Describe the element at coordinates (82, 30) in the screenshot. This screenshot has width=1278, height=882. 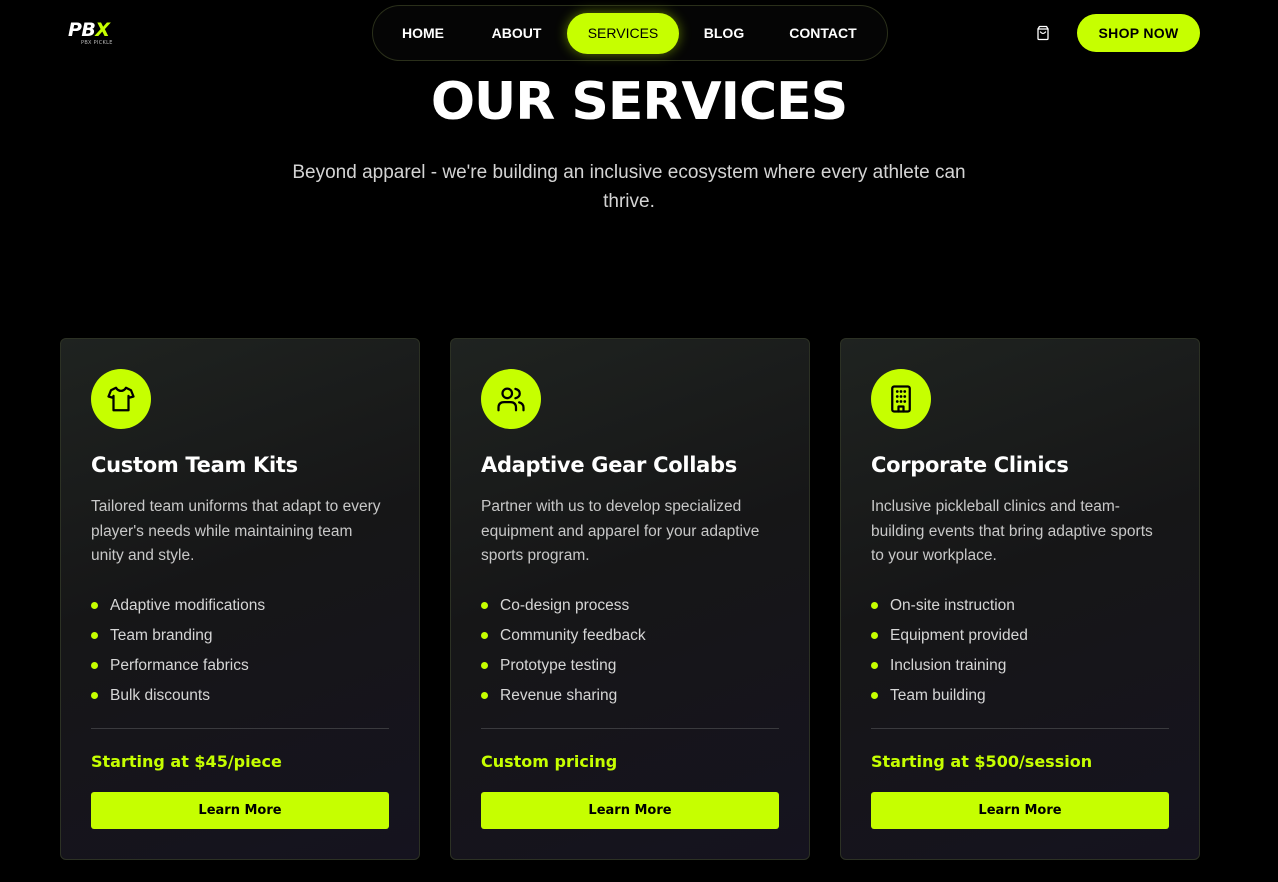
I see `logo-text: PB` at that location.